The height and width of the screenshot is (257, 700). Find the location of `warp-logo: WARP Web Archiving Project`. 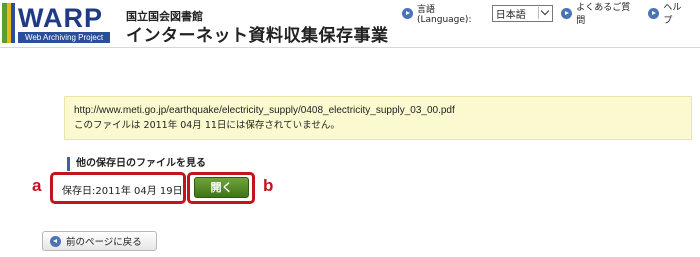

warp-logo: WARP Web Archiving Project is located at coordinates (56, 23).